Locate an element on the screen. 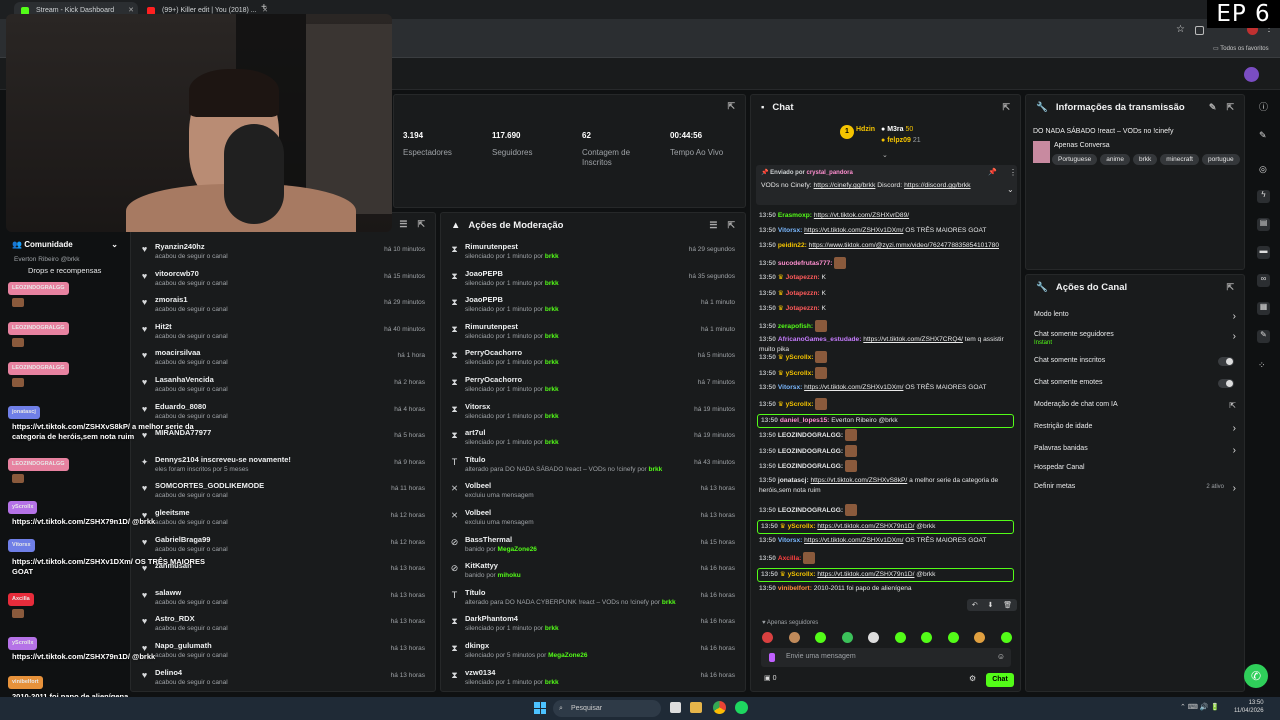 The width and height of the screenshot is (1280, 720). pin-icon: ⬇ is located at coordinates (991, 605).